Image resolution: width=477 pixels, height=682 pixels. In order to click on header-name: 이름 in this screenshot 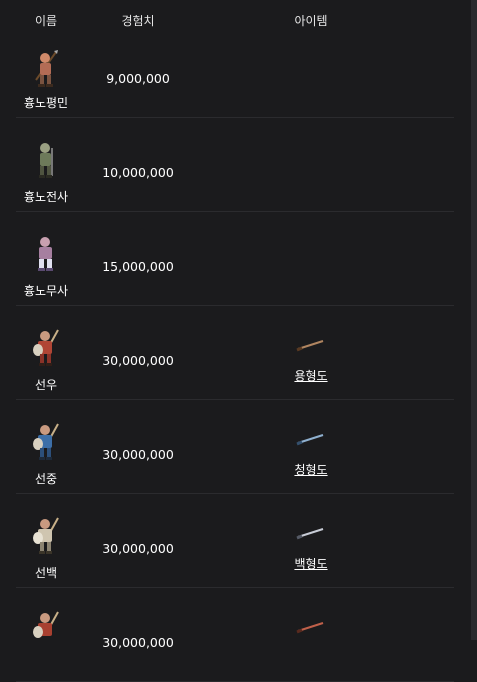, I will do `click(46, 21)`.